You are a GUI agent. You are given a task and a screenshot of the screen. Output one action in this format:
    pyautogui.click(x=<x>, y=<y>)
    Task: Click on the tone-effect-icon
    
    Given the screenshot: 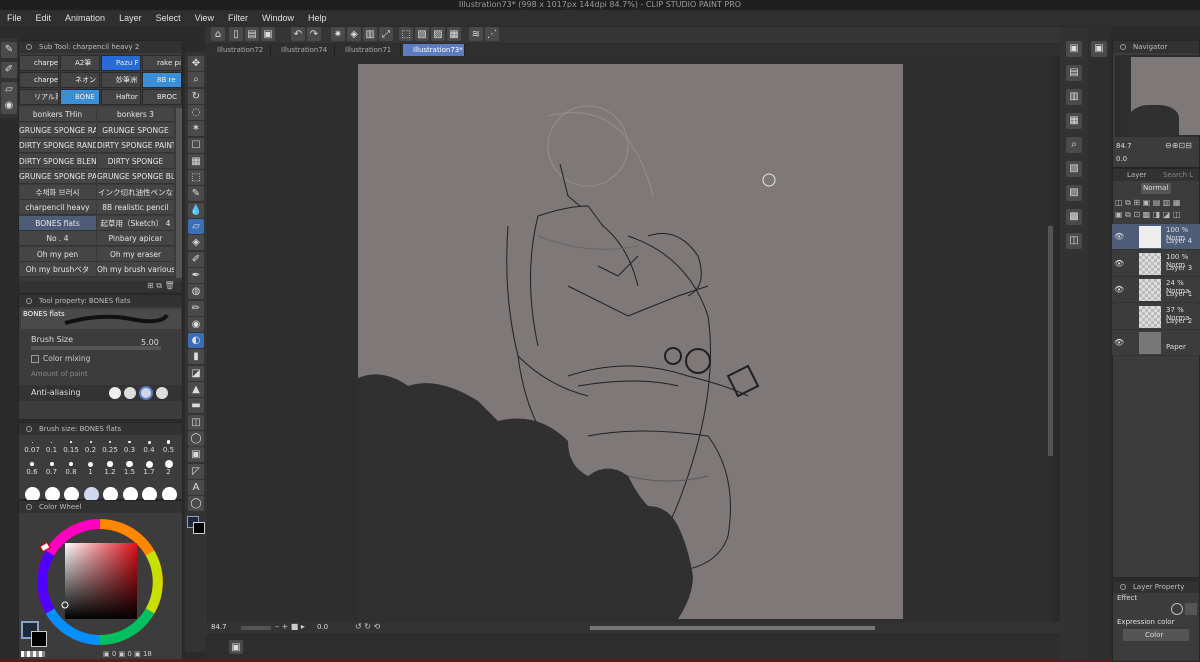 What is the action you would take?
    pyautogui.click(x=1191, y=609)
    